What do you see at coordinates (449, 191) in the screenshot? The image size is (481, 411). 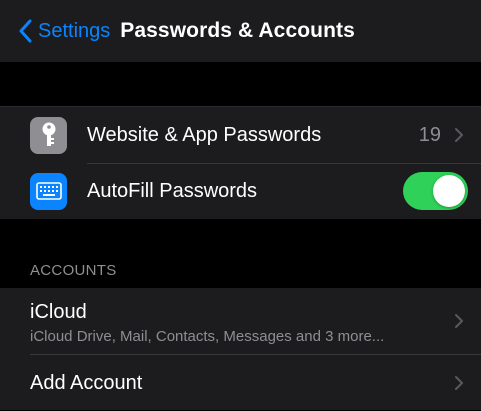 I see `toggle-knob` at bounding box center [449, 191].